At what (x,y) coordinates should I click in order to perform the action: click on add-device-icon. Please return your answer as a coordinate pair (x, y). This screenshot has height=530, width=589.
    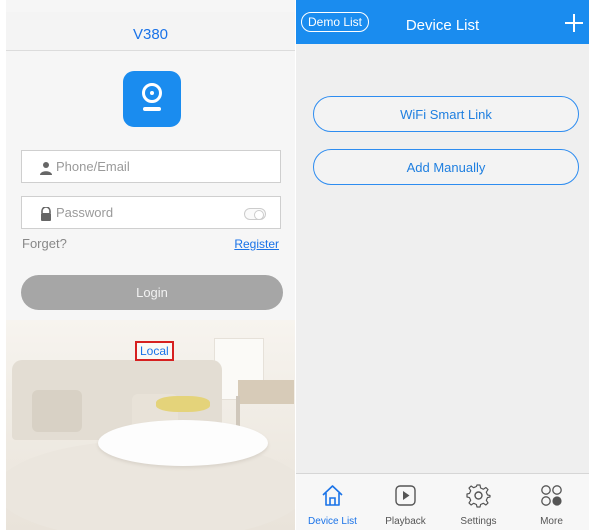
    Looking at the image, I should click on (574, 23).